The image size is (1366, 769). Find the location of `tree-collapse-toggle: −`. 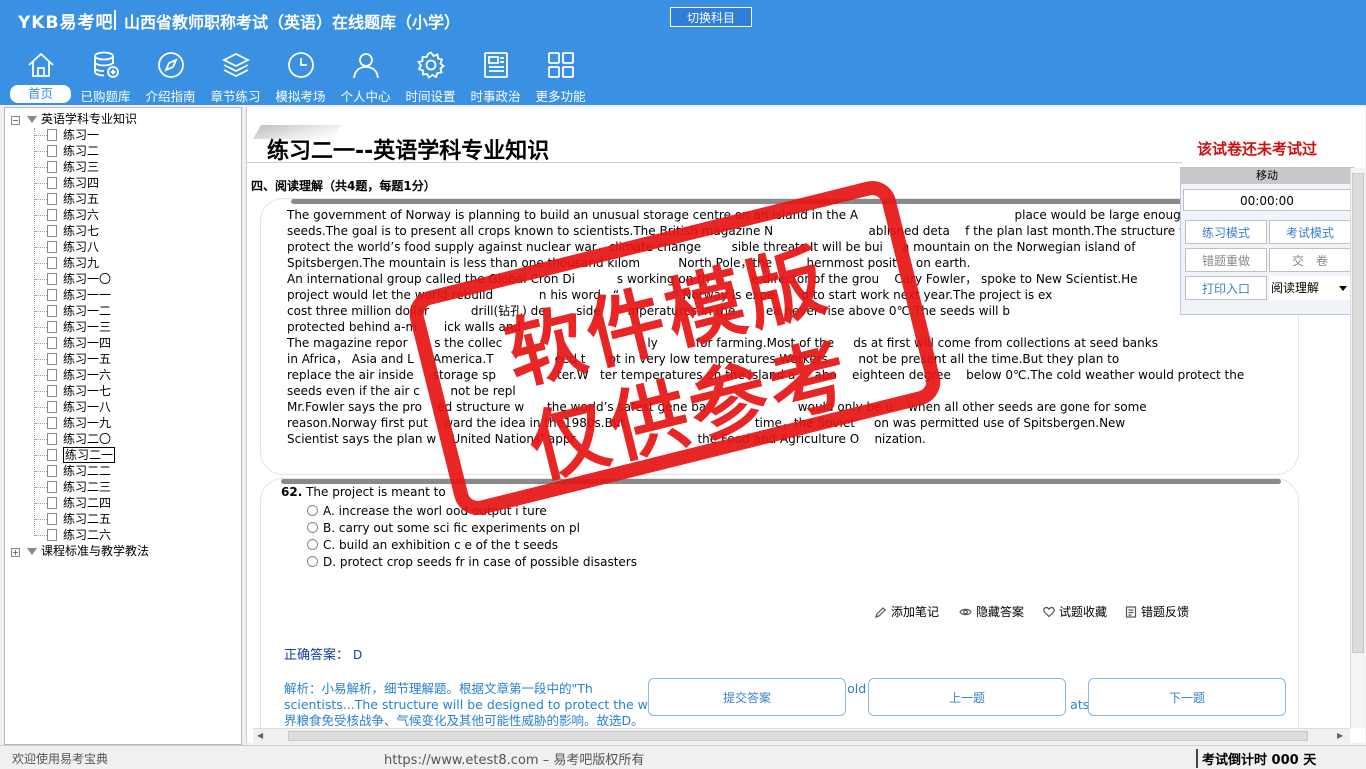

tree-collapse-toggle: − is located at coordinates (15, 120).